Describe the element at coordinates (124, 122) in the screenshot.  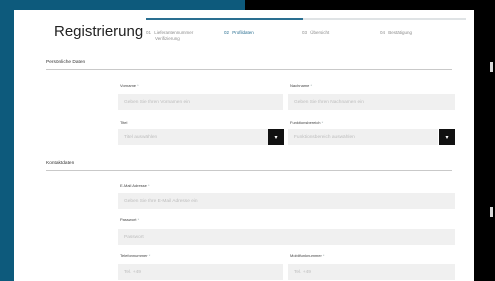
I see `title-label: Titel` at that location.